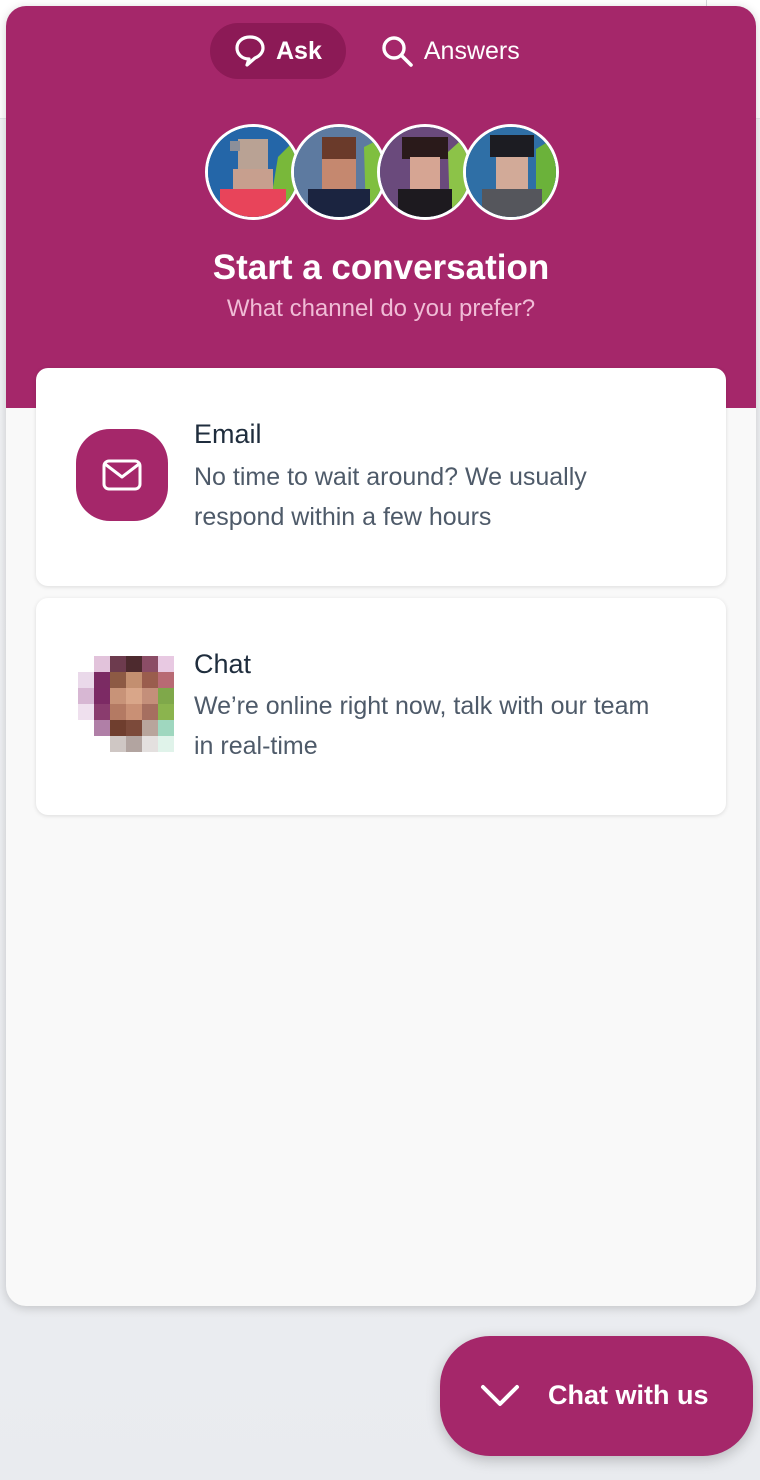 This screenshot has width=760, height=1480. I want to click on hero-subtitle: What channel do you prefer?, so click(381, 308).